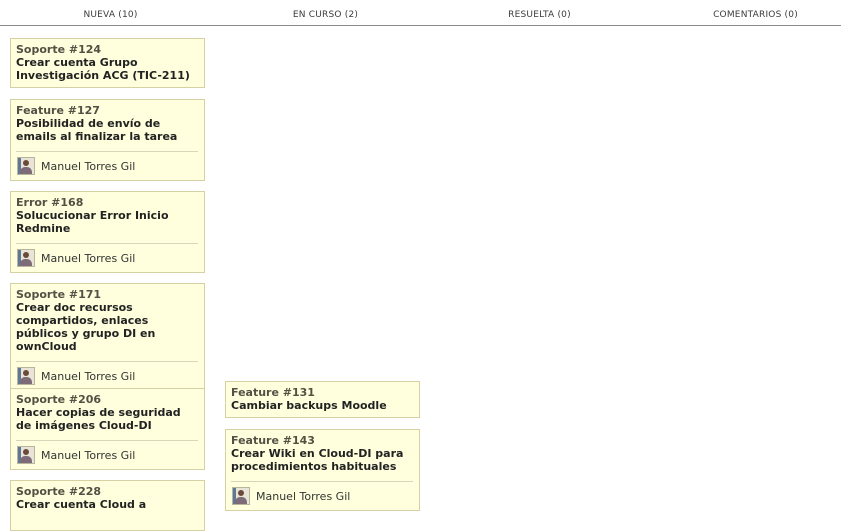 The image size is (841, 531). Describe the element at coordinates (322, 392) in the screenshot. I see `issue-id: Feature #131` at that location.